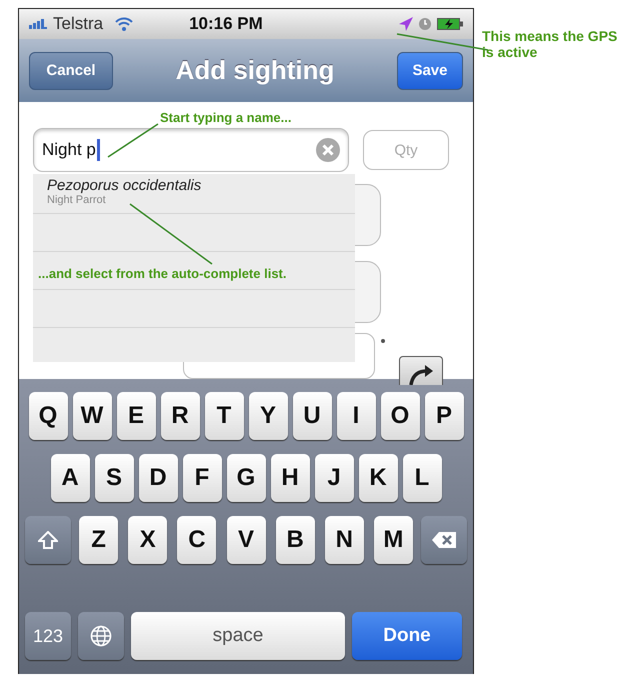 The height and width of the screenshot is (693, 644). I want to click on letter-key: J, so click(334, 478).